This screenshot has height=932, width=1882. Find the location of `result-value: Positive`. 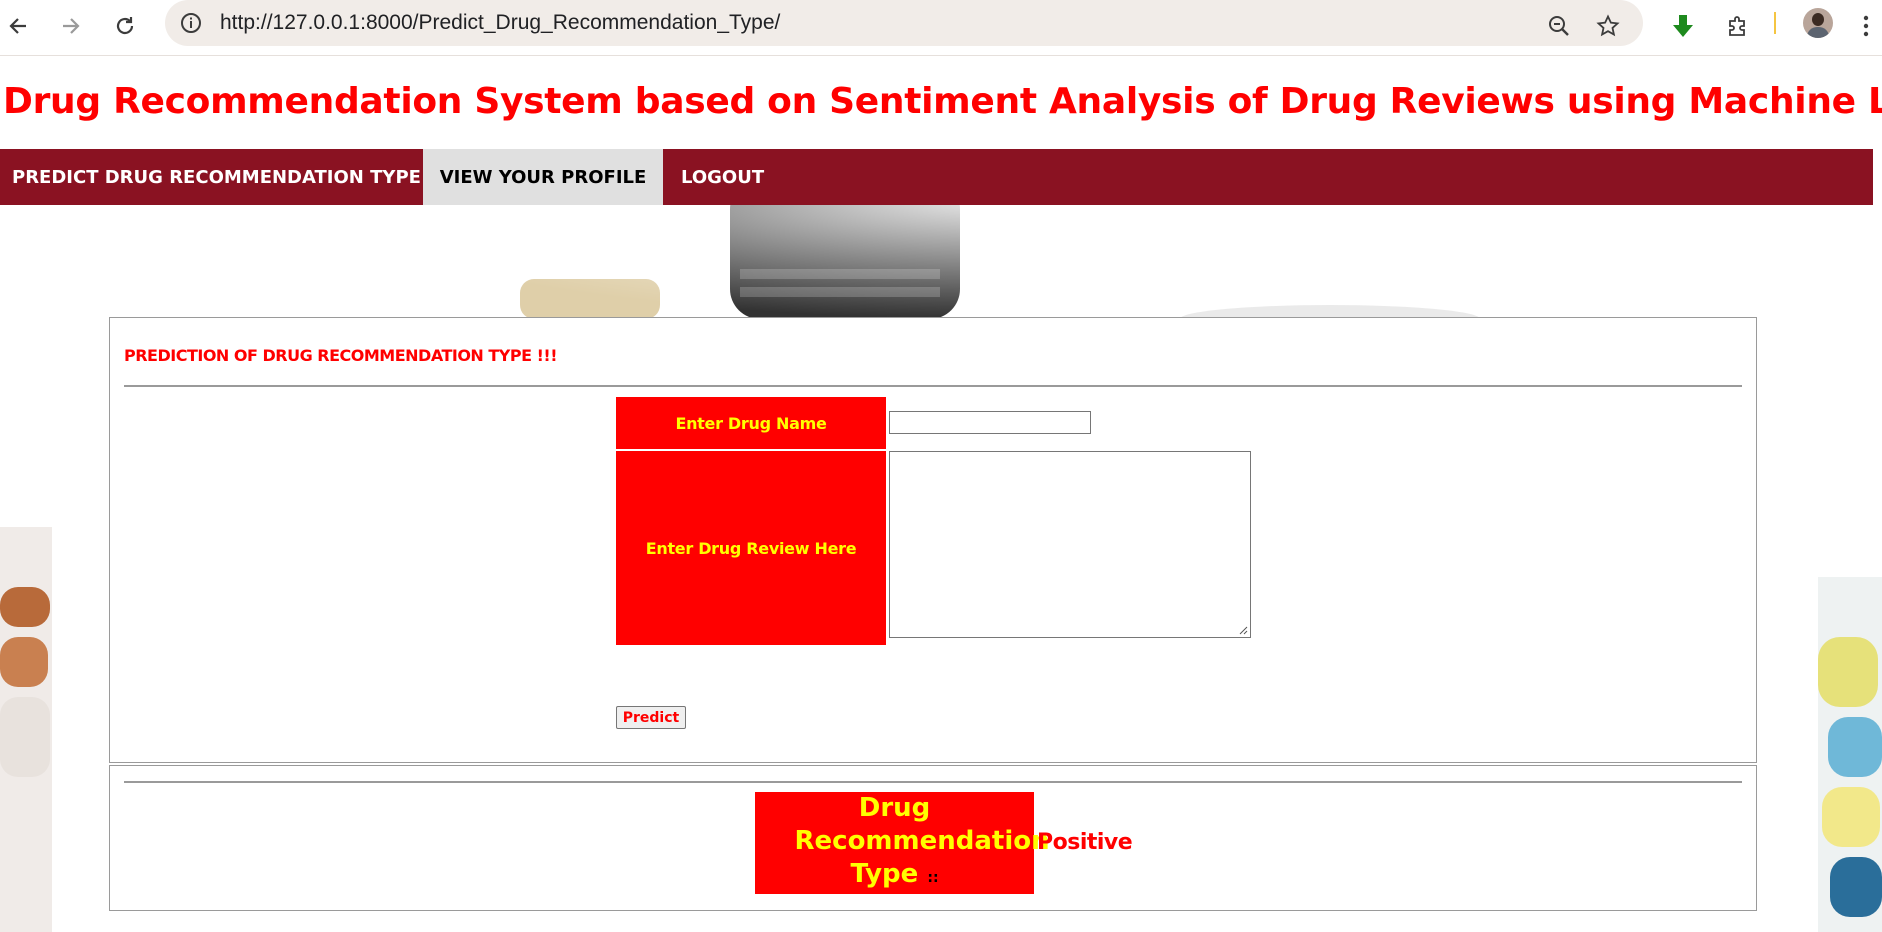

result-value: Positive is located at coordinates (1085, 842).